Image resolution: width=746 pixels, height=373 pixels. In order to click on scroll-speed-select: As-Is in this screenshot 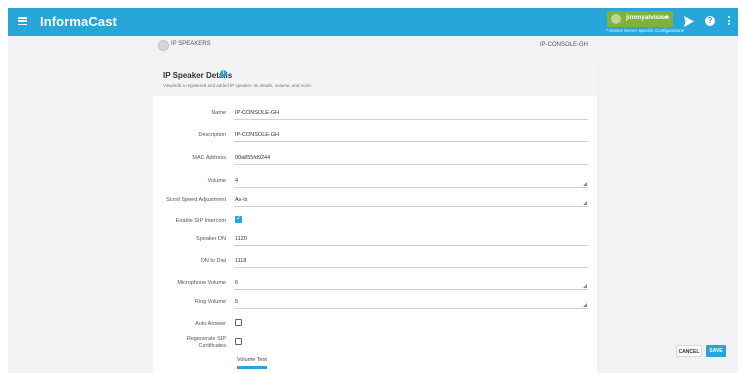, I will do `click(411, 200)`.